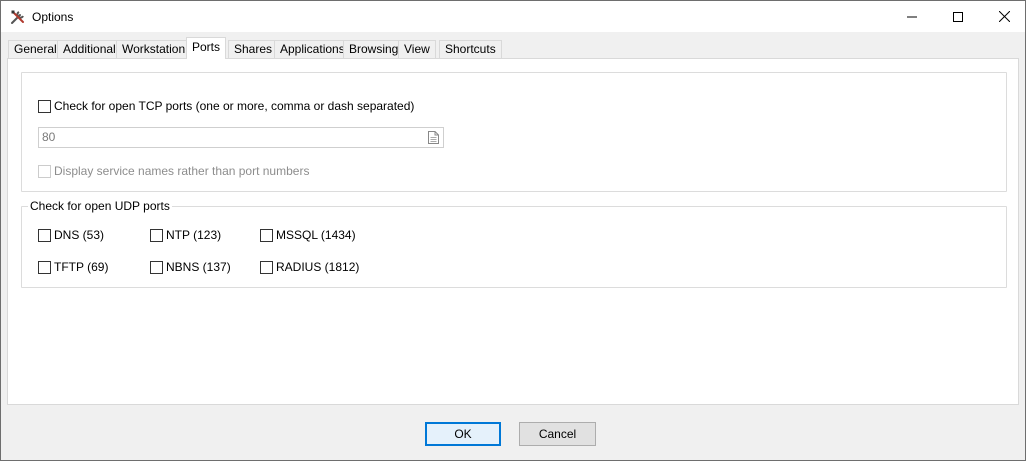  Describe the element at coordinates (79, 235) in the screenshot. I see `udp-dns-label: DNS (53)` at that location.